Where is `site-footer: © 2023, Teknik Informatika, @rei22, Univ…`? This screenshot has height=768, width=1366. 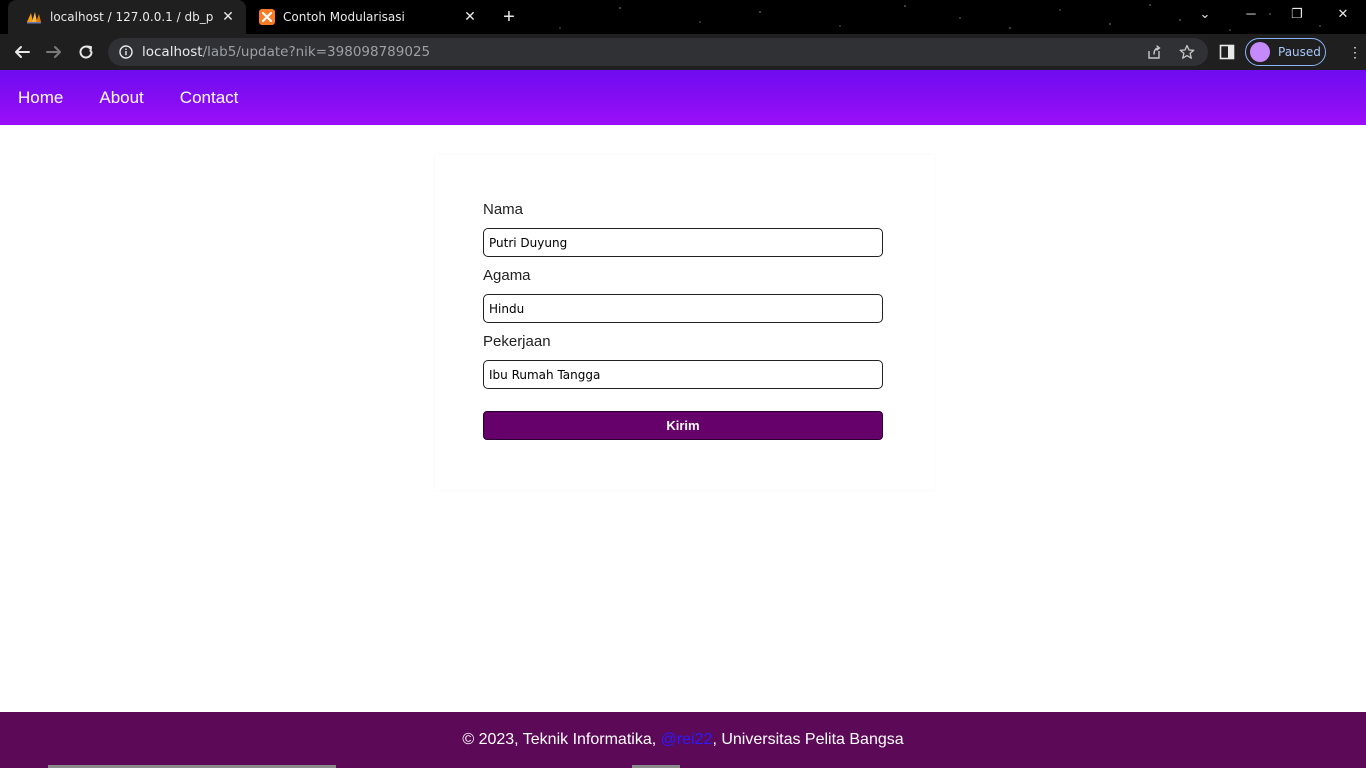 site-footer: © 2023, Teknik Informatika, @rei22, Univ… is located at coordinates (683, 740).